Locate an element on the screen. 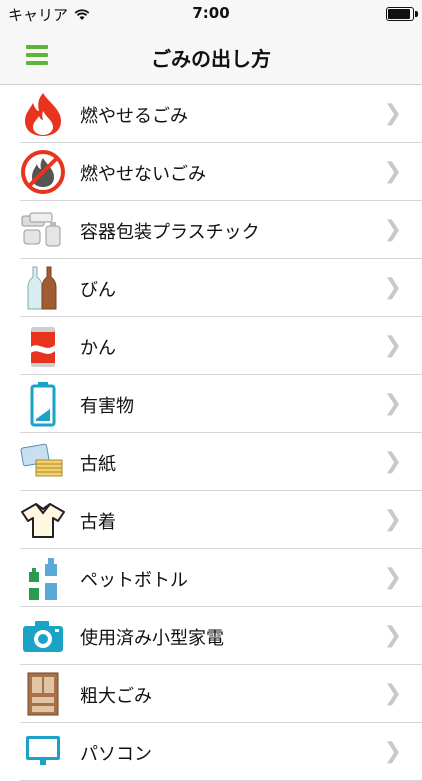 This screenshot has width=422, height=781. list-item-oversized: 粗大ごみ ❯ is located at coordinates (221, 694).